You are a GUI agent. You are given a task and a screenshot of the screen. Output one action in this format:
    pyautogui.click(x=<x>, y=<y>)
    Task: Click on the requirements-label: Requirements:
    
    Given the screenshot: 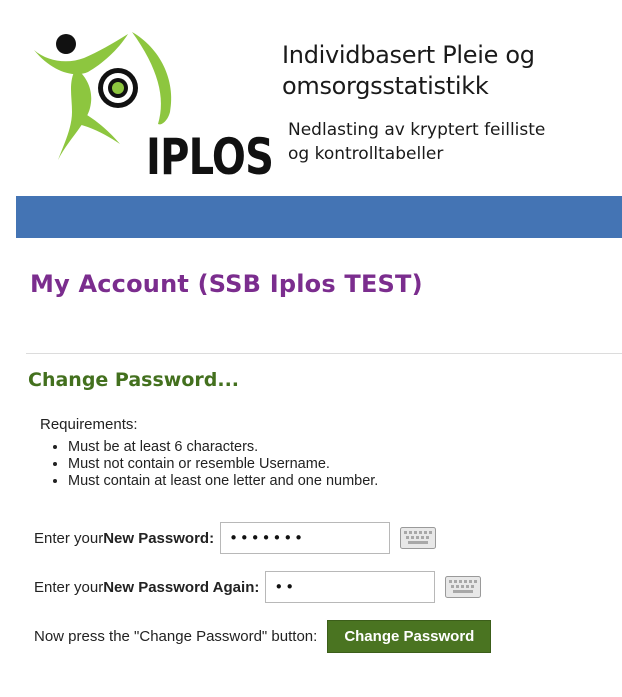 What is the action you would take?
    pyautogui.click(x=89, y=424)
    